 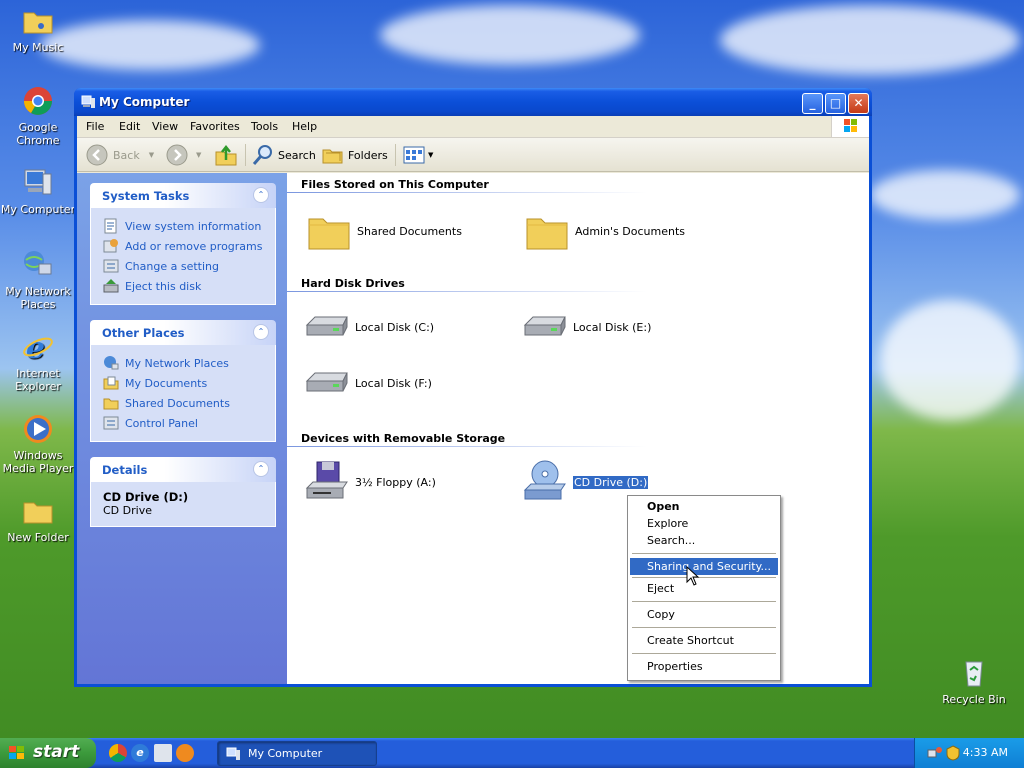 I want to click on desktop-icon-label: Windows Media Player, so click(x=38, y=462).